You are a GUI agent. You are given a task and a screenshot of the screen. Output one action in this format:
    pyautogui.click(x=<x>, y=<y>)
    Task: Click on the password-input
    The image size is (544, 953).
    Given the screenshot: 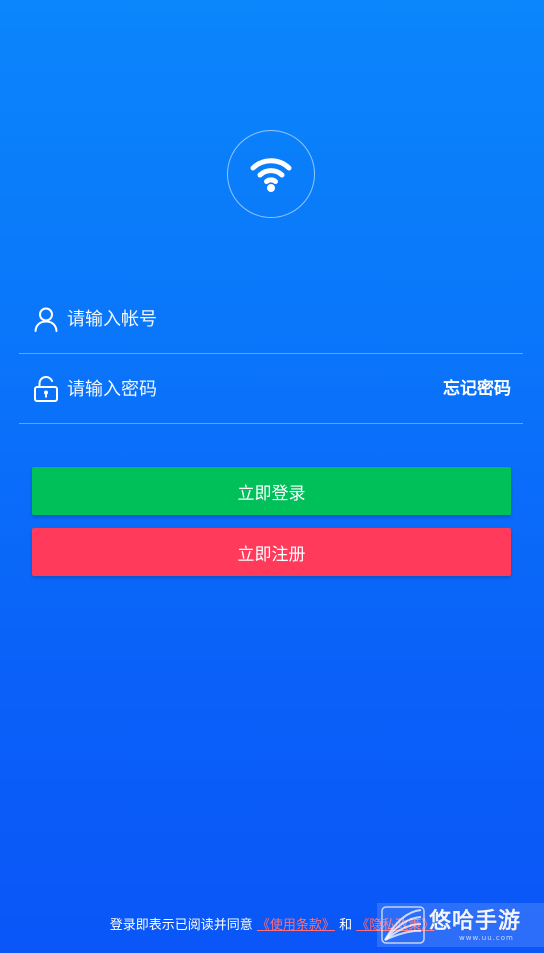 What is the action you would take?
    pyautogui.click(x=247, y=389)
    